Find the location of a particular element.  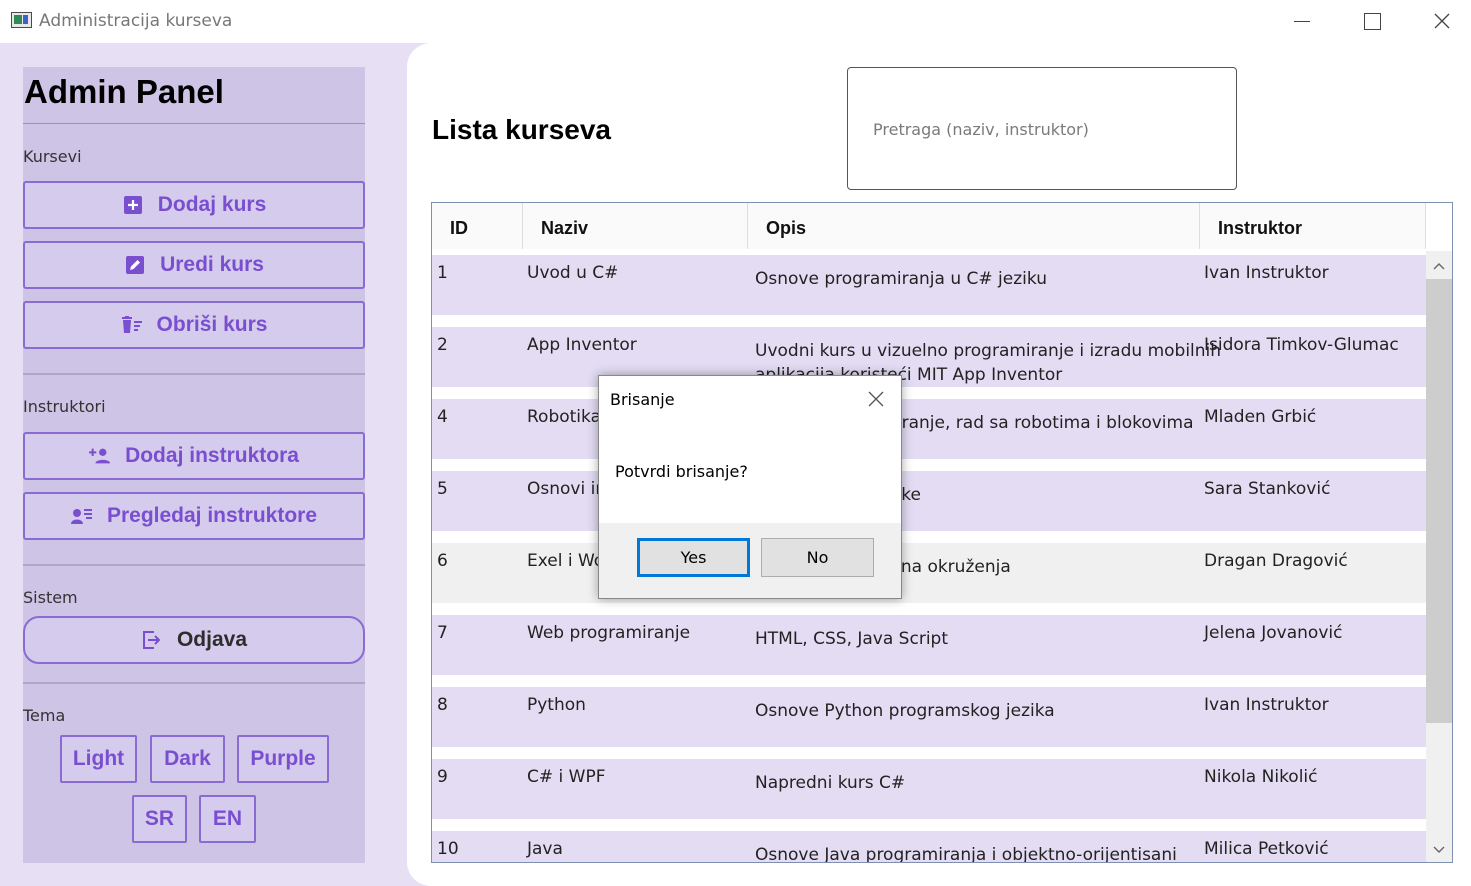

column-header-description: Opis is located at coordinates (974, 227).